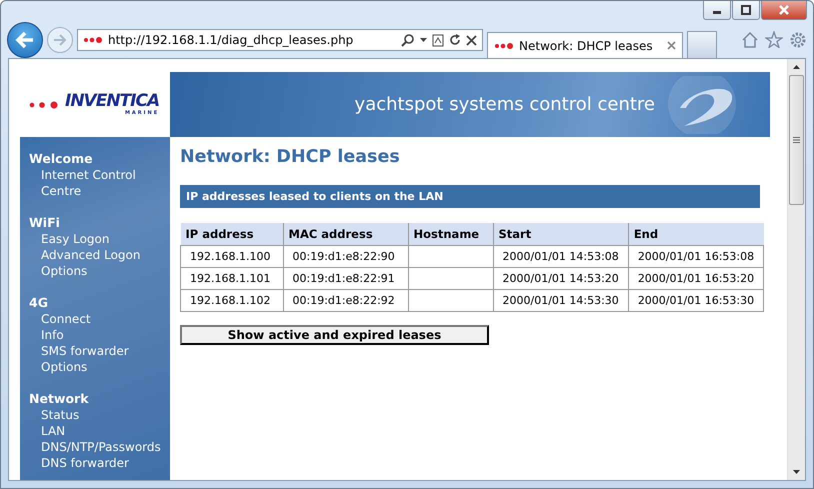 The width and height of the screenshot is (814, 489). What do you see at coordinates (59, 399) in the screenshot?
I see `sidebar-heading: Network` at bounding box center [59, 399].